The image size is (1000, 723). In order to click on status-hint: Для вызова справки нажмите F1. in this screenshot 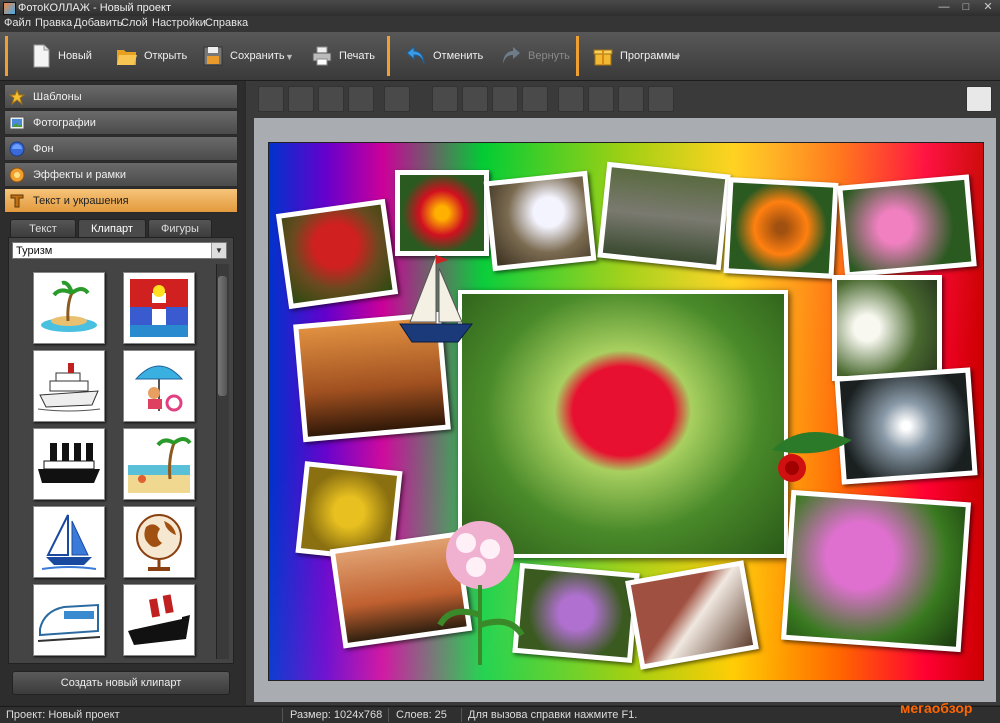, I will do `click(553, 715)`.